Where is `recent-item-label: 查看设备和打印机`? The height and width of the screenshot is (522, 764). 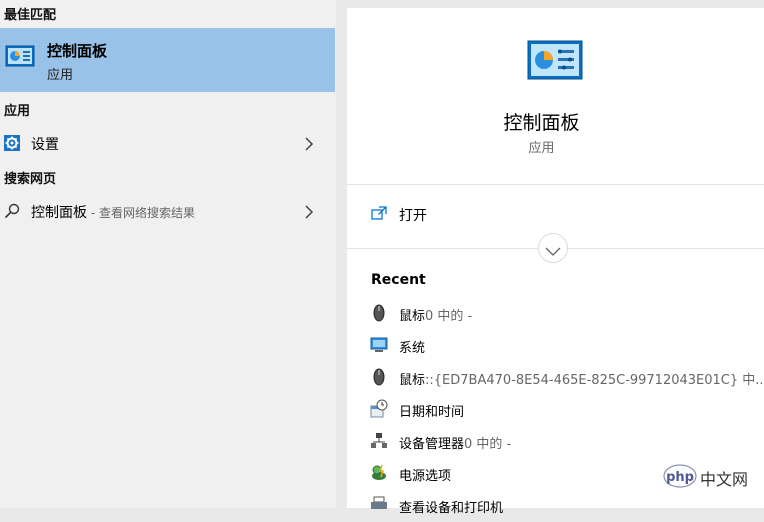
recent-item-label: 查看设备和打印机 is located at coordinates (451, 506).